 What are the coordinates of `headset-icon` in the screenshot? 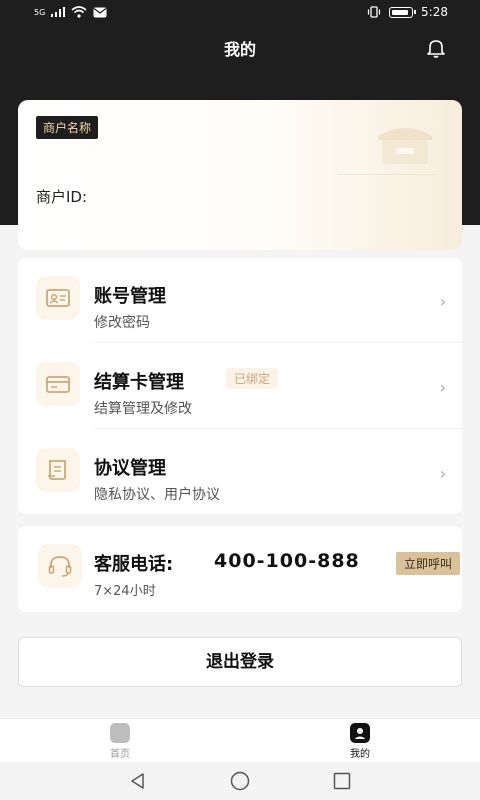 It's located at (60, 566).